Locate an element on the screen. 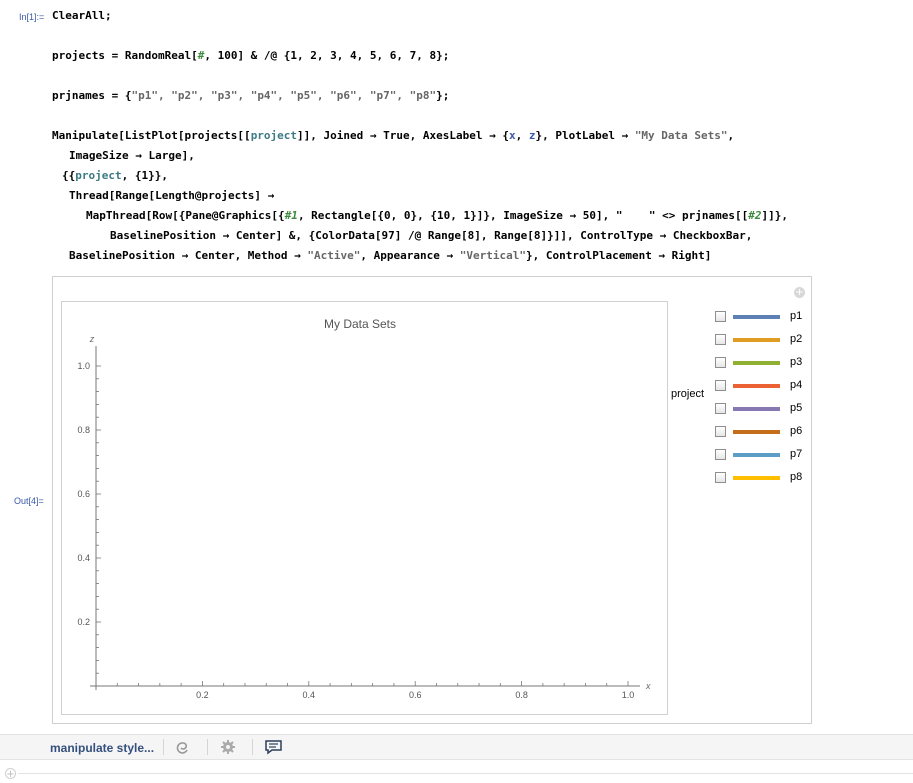 This screenshot has height=783, width=913. checkbox-row-p3: p3 is located at coordinates (770, 363).